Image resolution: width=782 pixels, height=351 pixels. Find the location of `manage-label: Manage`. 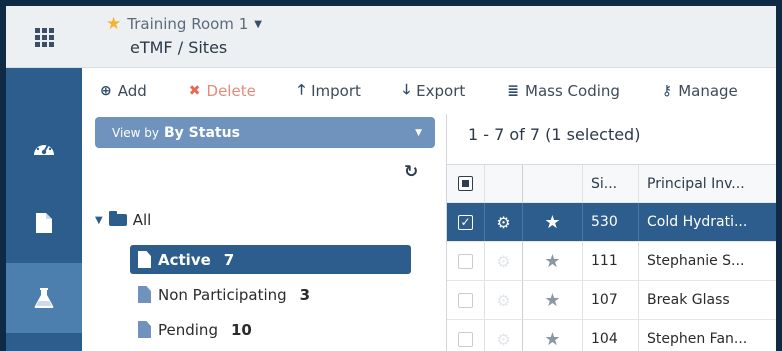

manage-label: Manage is located at coordinates (708, 91).